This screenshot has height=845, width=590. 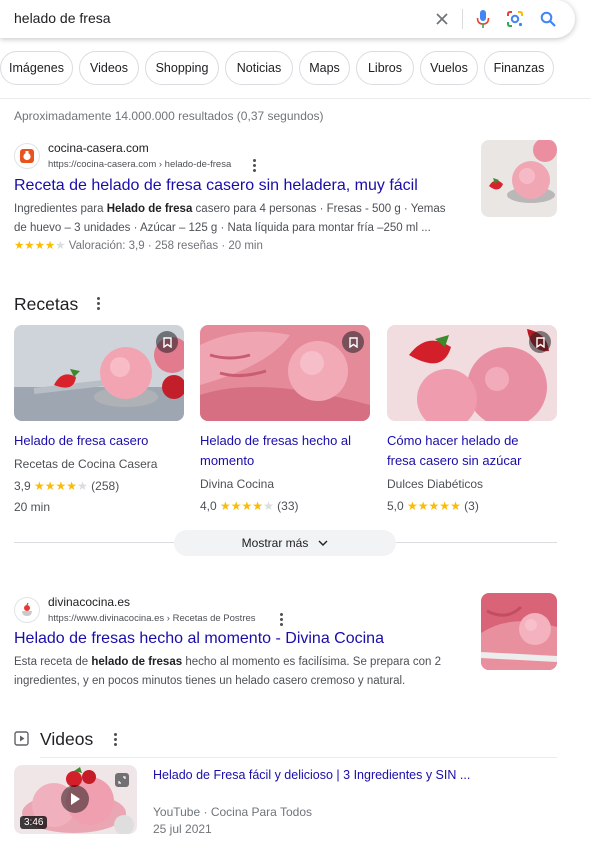 I want to click on recipe-card-time: 20 min, so click(x=32, y=507).